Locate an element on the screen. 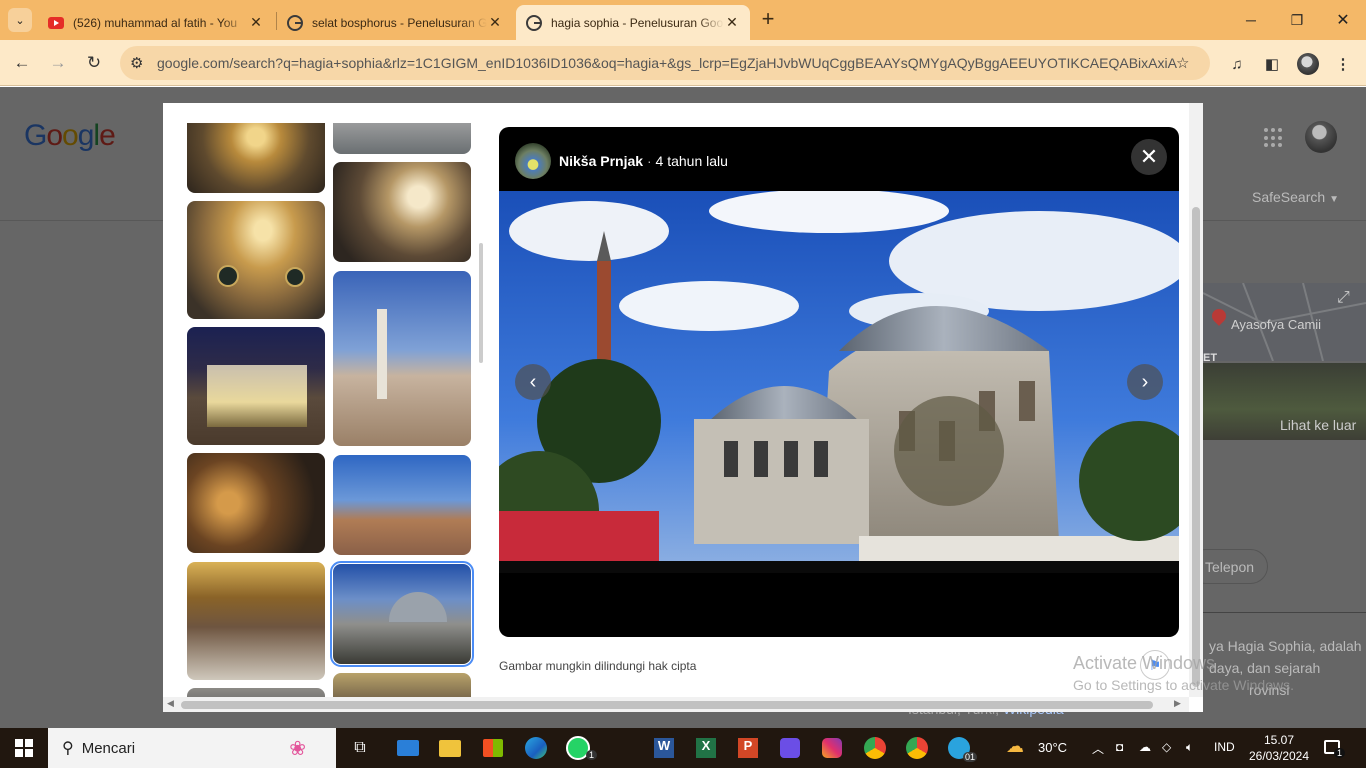 This screenshot has height=768, width=1366. clock-time: 15.07 is located at coordinates (1279, 740).